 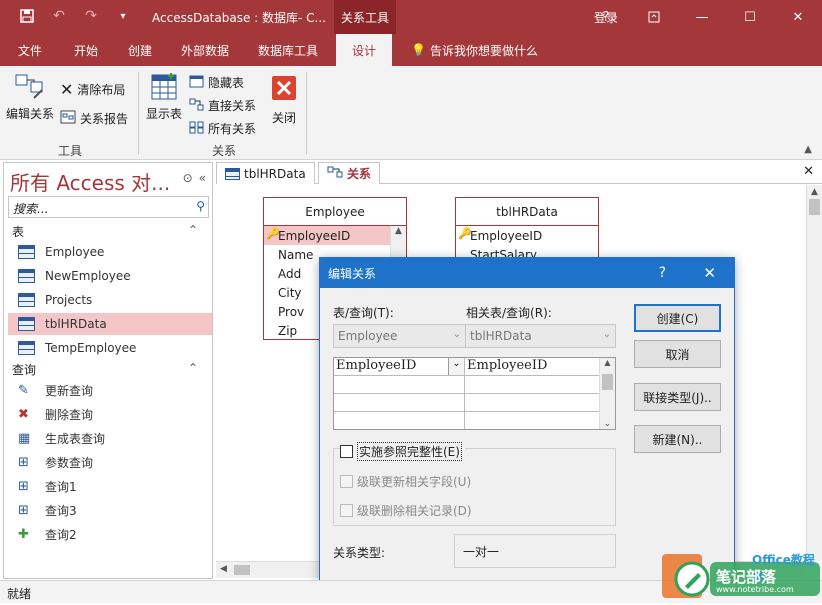 I want to click on close-window-icon: ✕, so click(x=798, y=17).